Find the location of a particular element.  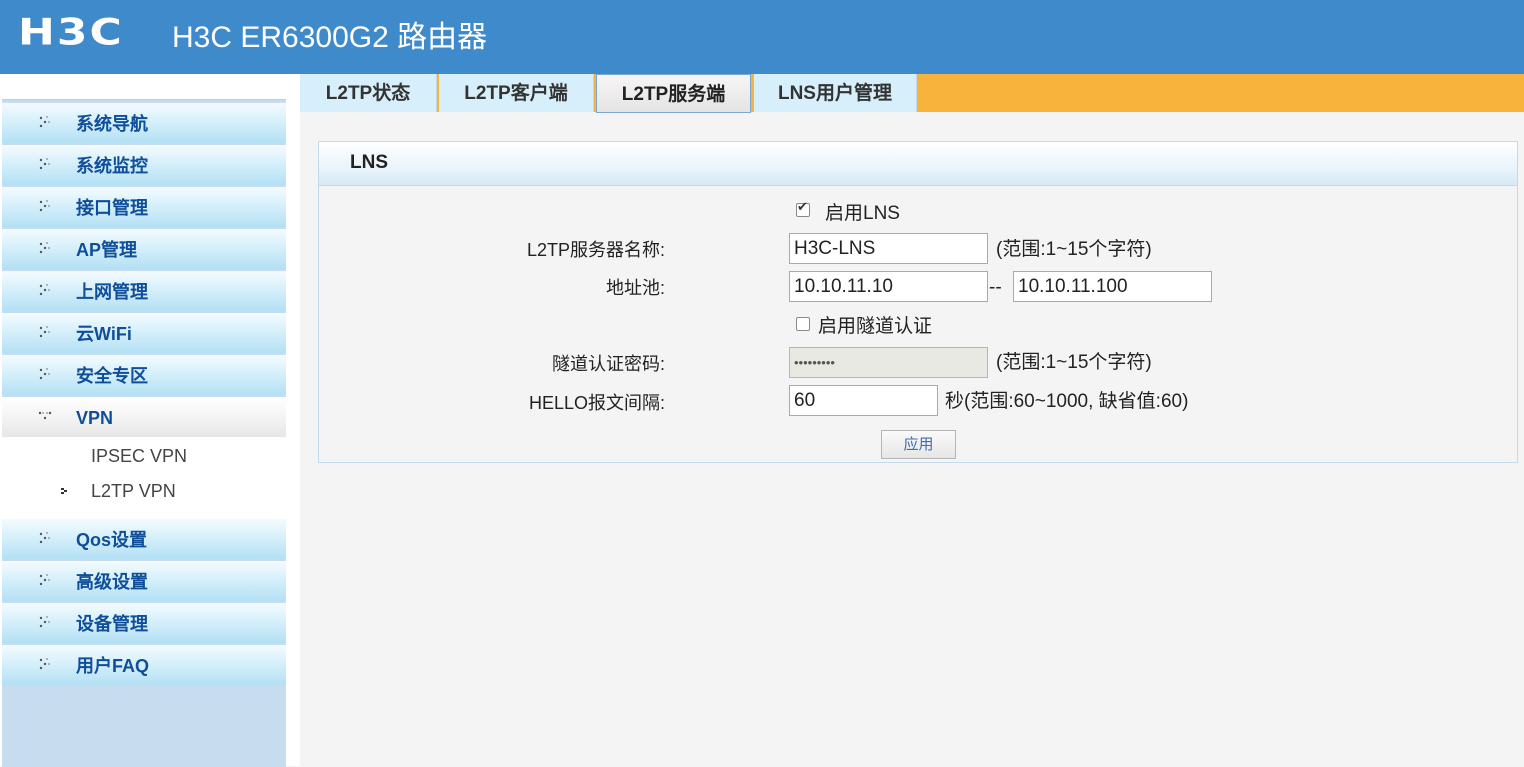

sidebar-item-vpn: VPN is located at coordinates (144, 417).